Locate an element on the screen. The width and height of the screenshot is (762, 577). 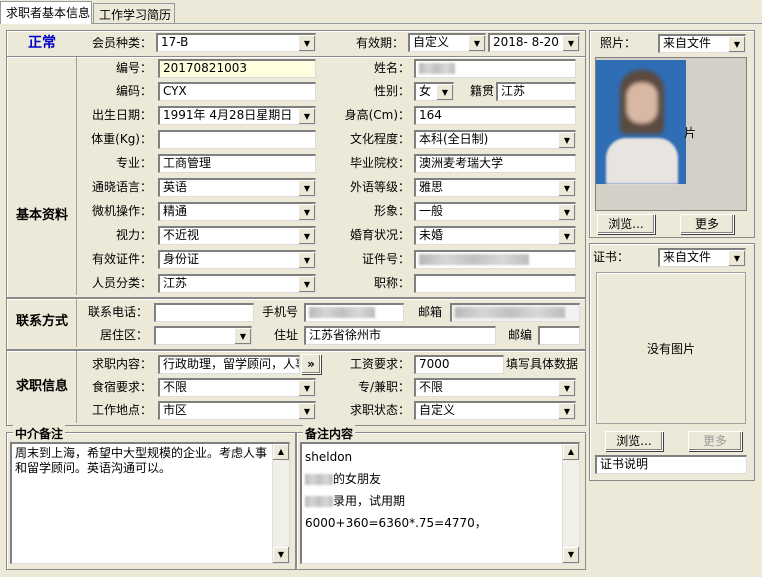
language-label: 通晓语言： is located at coordinates (121, 187).